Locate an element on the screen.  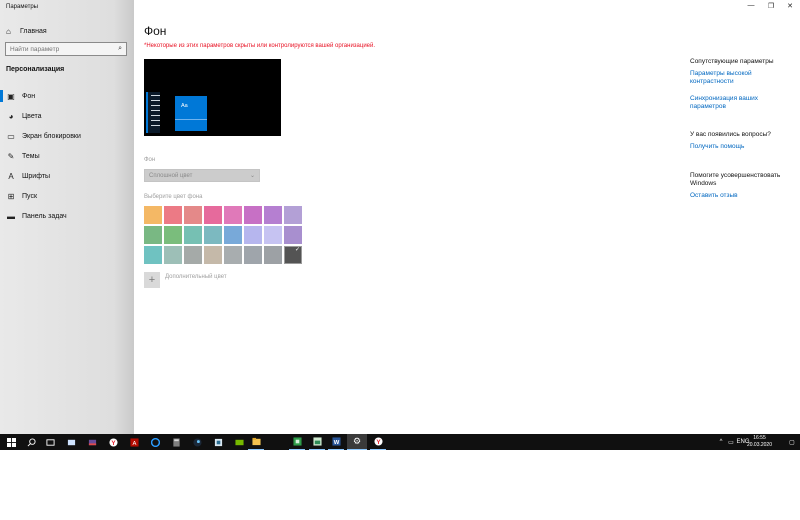
color-swatch-grid: ✓ is located at coordinates (223, 235).